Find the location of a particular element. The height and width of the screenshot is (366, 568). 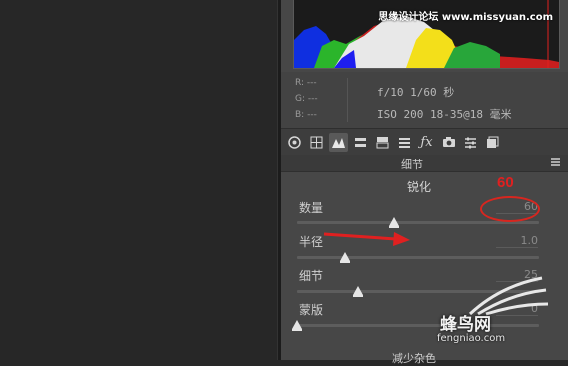

radius-slider-thumb is located at coordinates (345, 257).